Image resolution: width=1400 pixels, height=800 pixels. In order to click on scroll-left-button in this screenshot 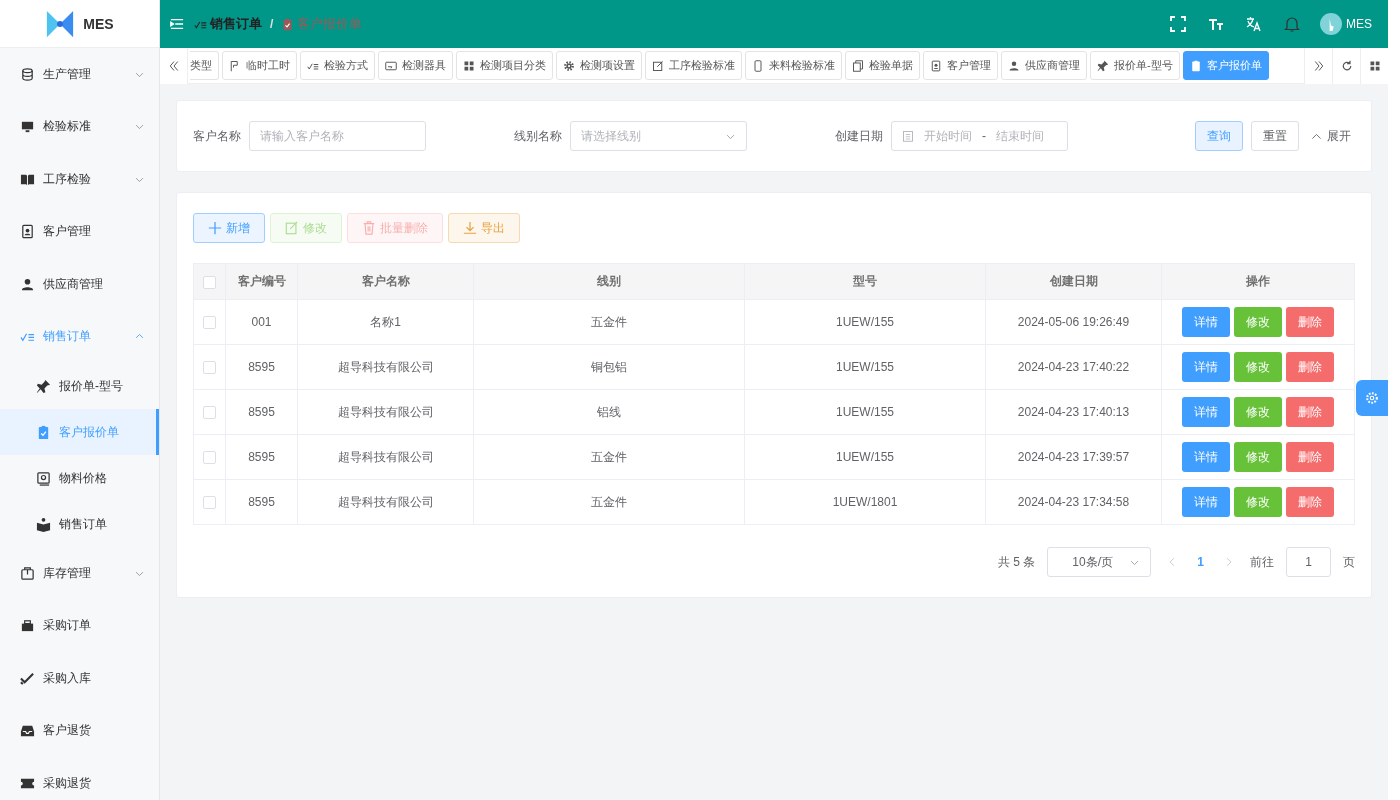, I will do `click(174, 65)`.